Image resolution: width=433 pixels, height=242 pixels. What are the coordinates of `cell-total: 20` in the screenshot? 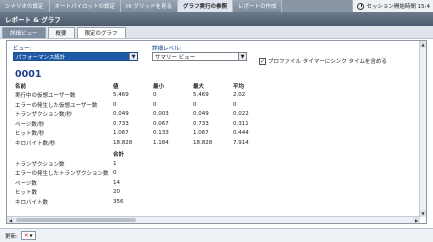 It's located at (116, 192).